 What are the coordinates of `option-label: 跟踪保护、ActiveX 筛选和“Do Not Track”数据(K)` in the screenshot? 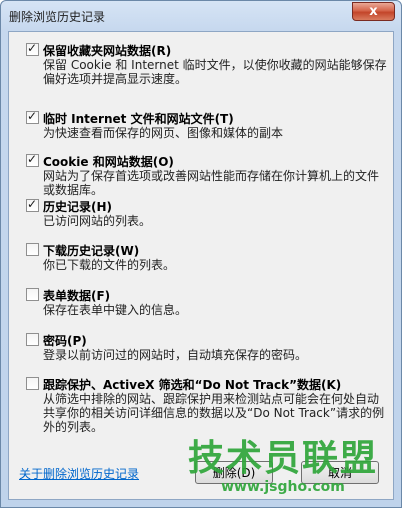 It's located at (192, 385).